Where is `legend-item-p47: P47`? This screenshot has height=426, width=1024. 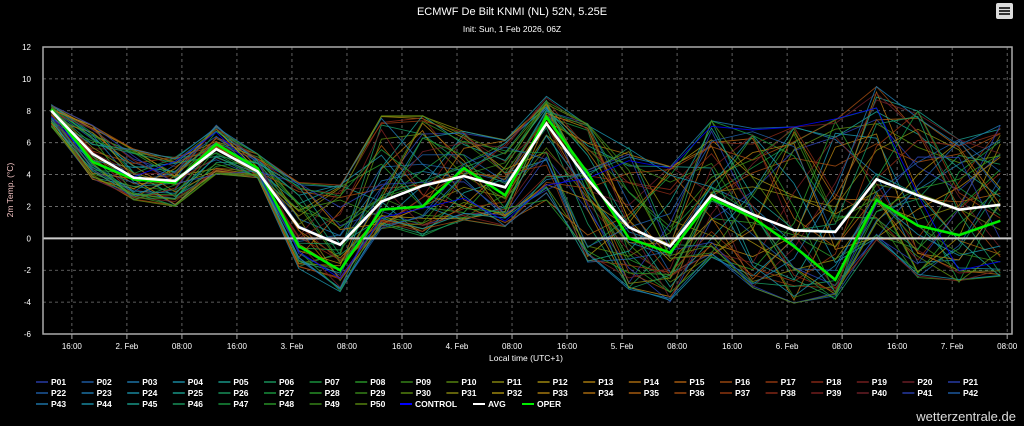 legend-item-p47: P47 is located at coordinates (240, 404).